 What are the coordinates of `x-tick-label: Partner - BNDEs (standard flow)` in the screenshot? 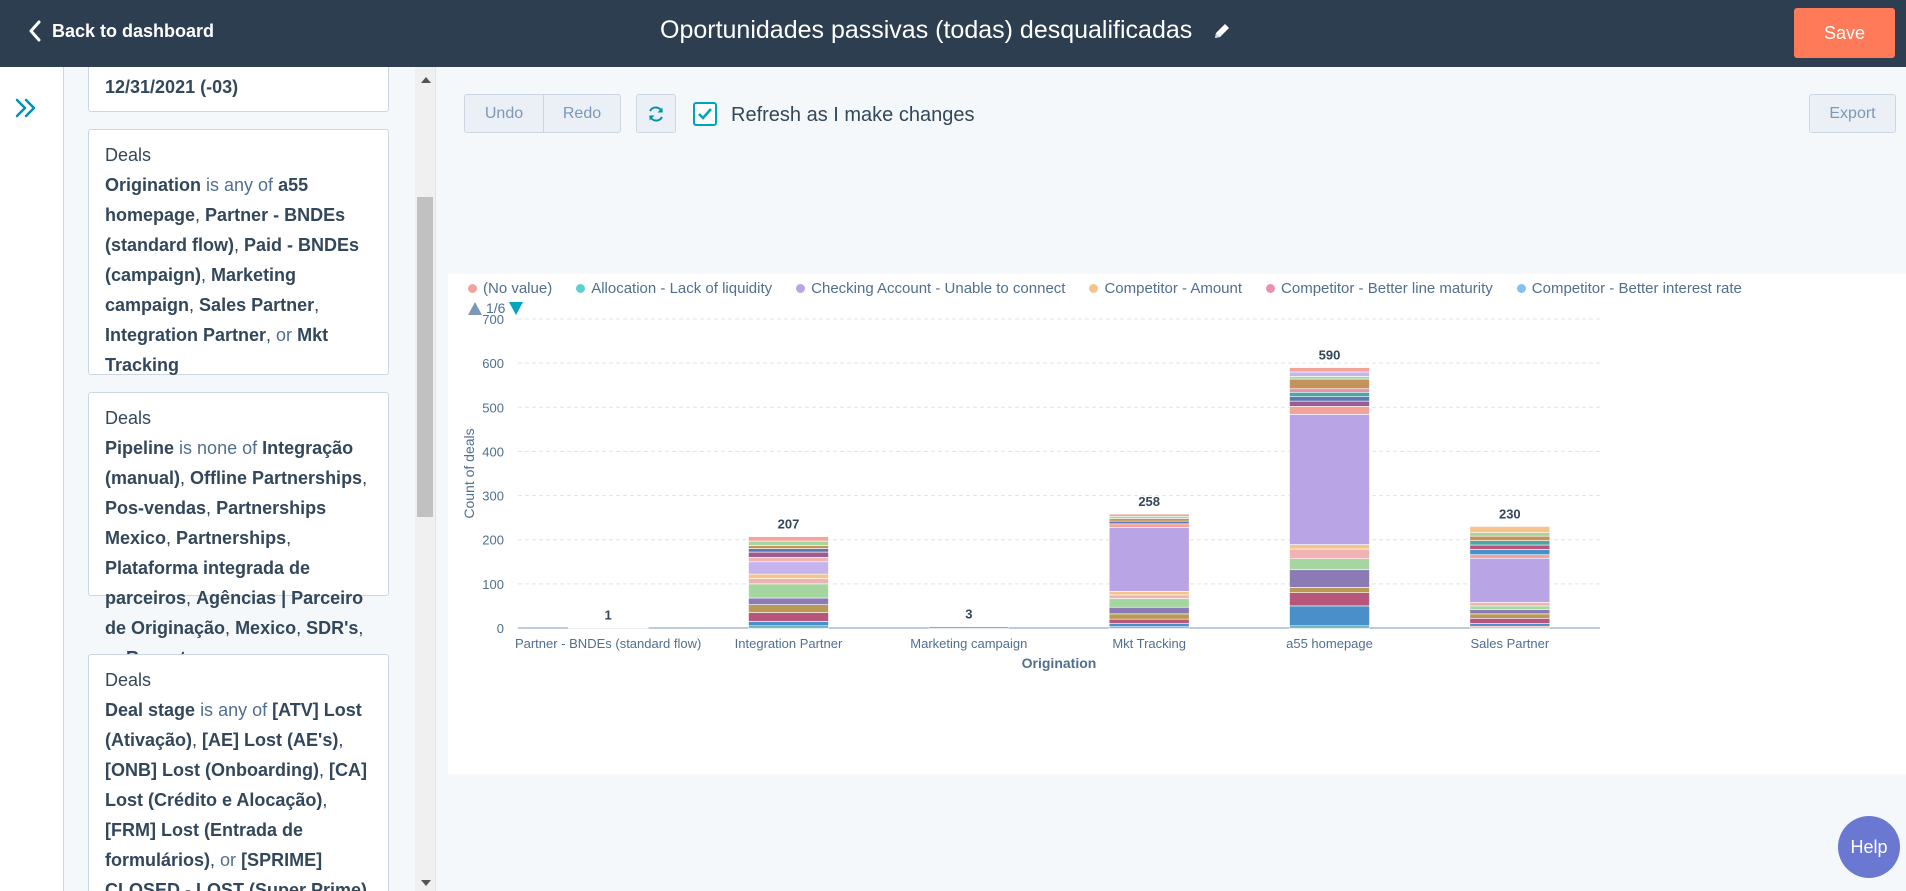 It's located at (608, 643).